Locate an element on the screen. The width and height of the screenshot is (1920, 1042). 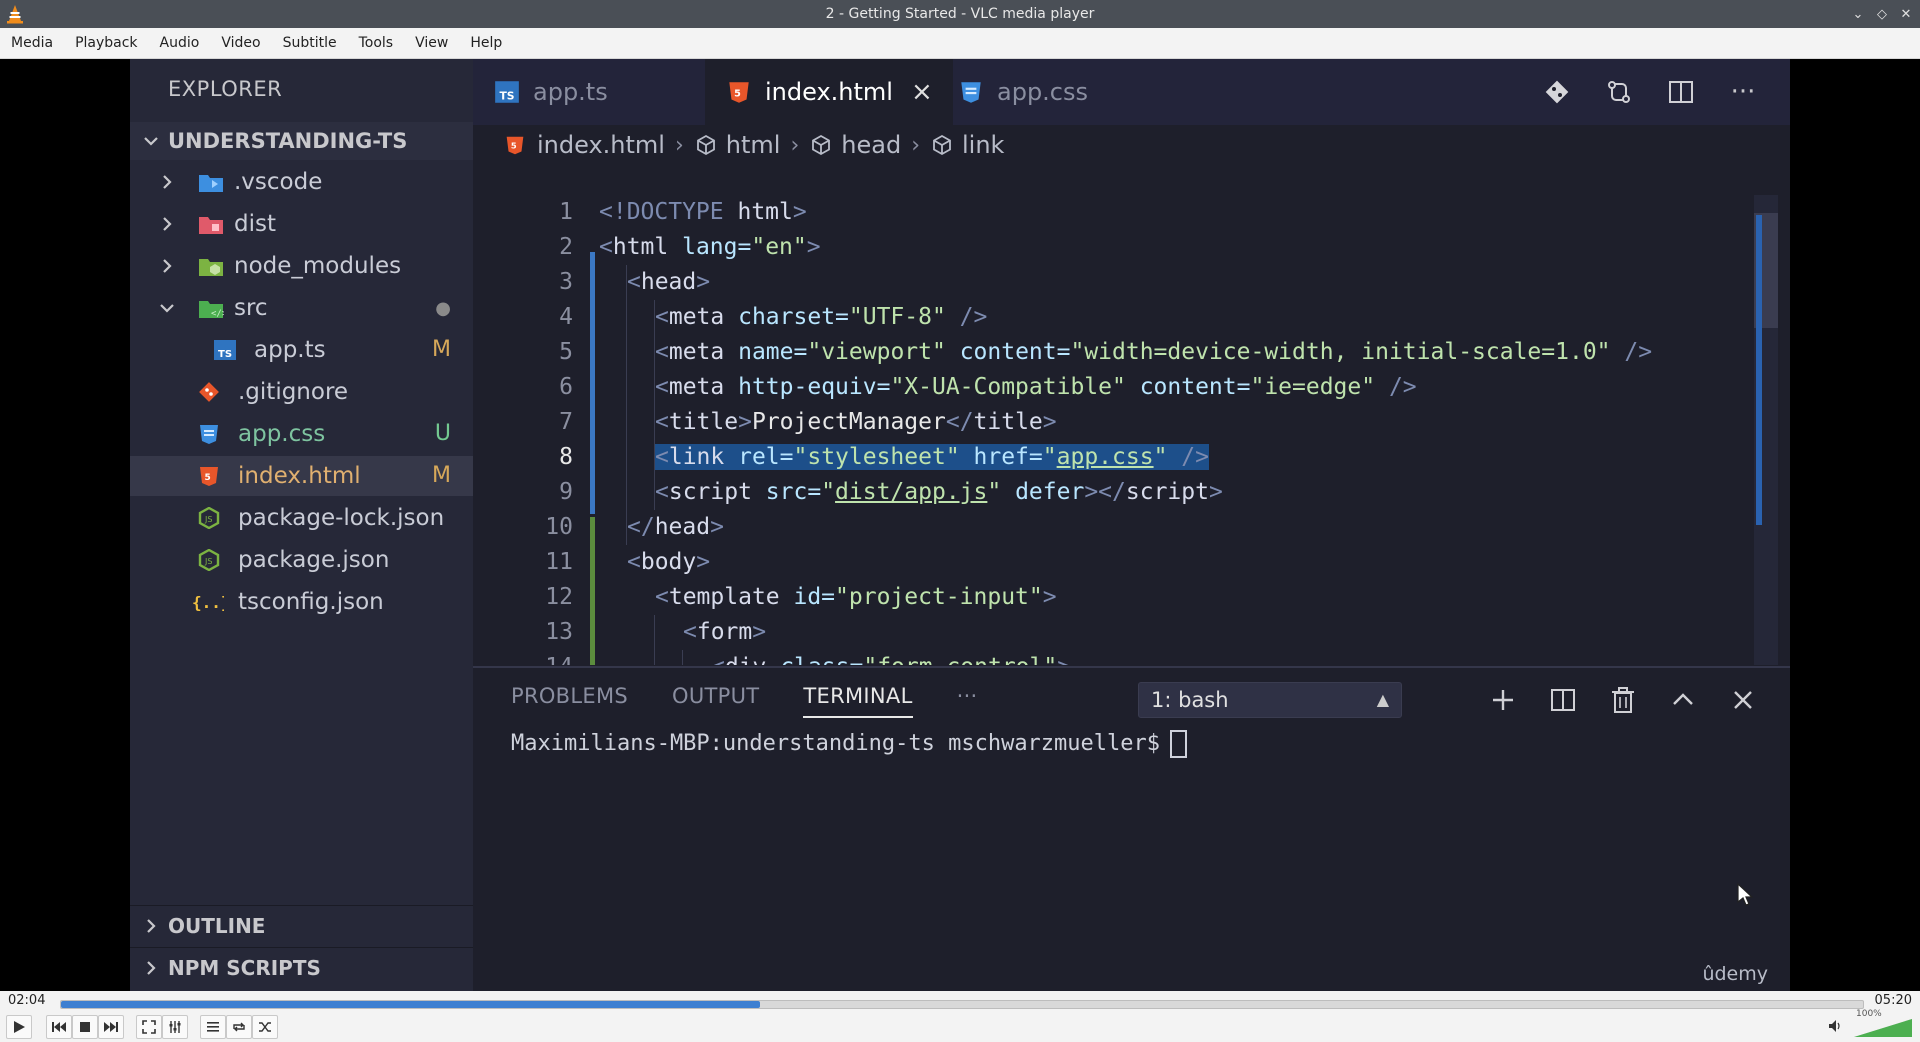
editor-scrollbar is located at coordinates (1766, 430).